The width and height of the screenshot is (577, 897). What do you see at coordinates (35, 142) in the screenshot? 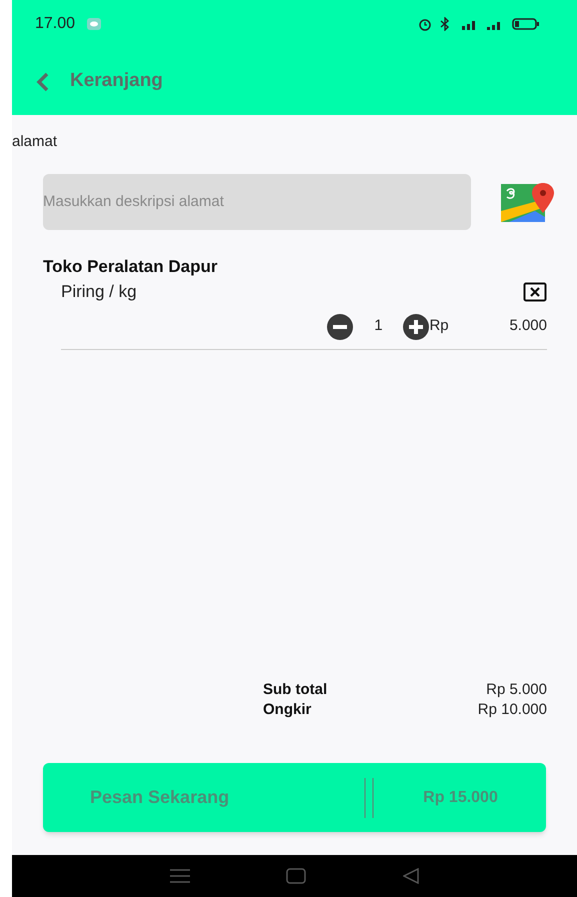
I see `address-label: alamat` at bounding box center [35, 142].